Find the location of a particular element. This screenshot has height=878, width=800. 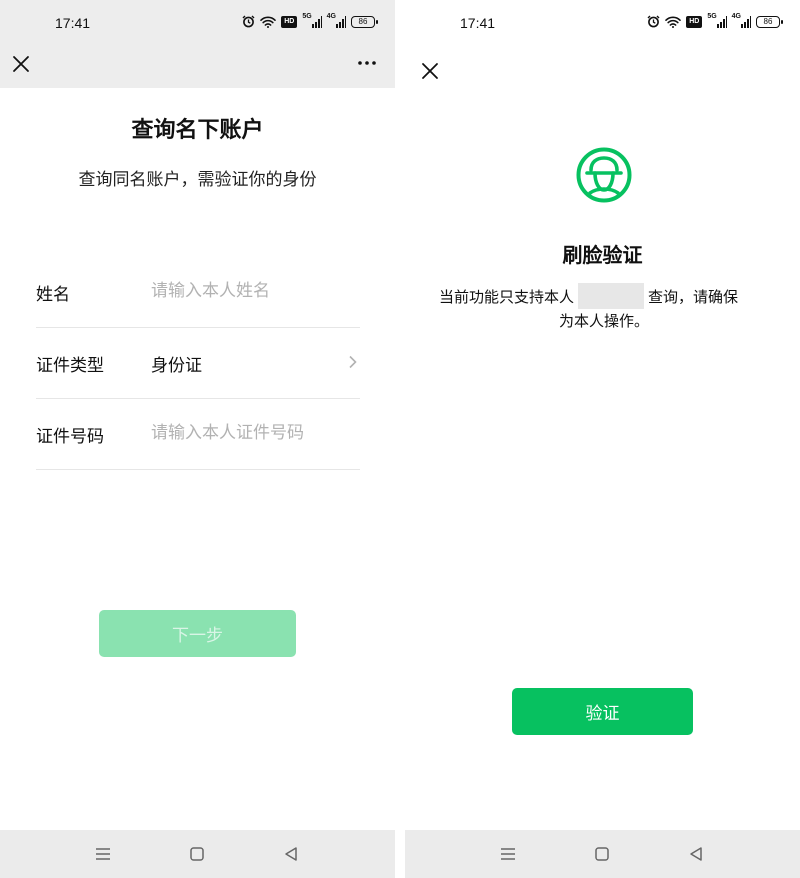

id-type-row: 证件类型 身份证 is located at coordinates (198, 363).